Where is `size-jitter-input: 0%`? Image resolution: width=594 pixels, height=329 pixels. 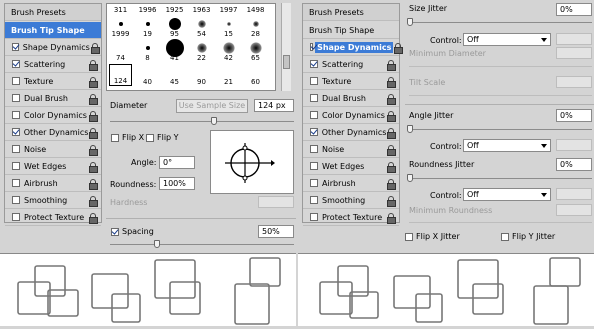
size-jitter-input: 0% is located at coordinates (574, 9).